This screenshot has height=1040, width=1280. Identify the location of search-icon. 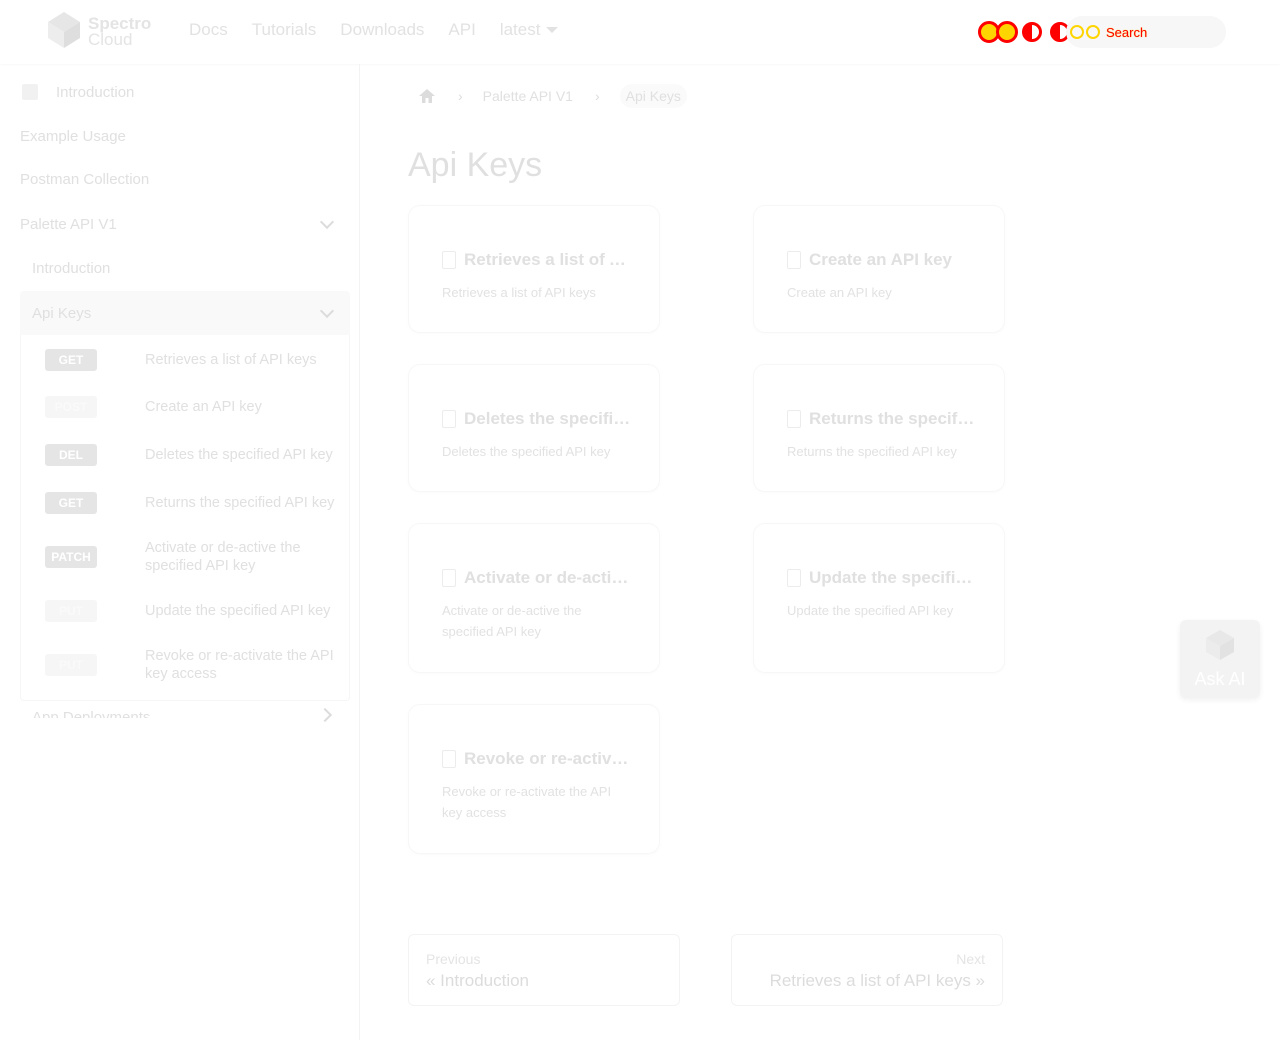
(1077, 32).